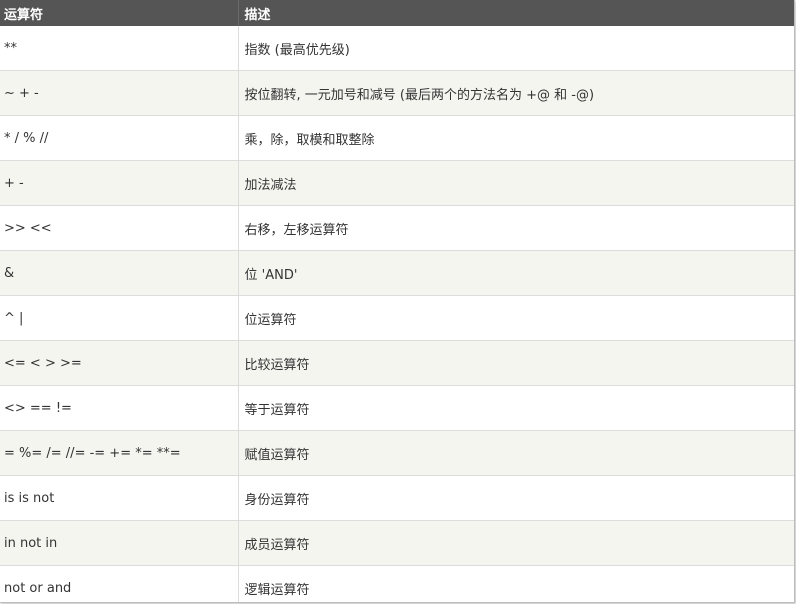 This screenshot has height=604, width=796. I want to click on operator-cell: is is not, so click(119, 498).